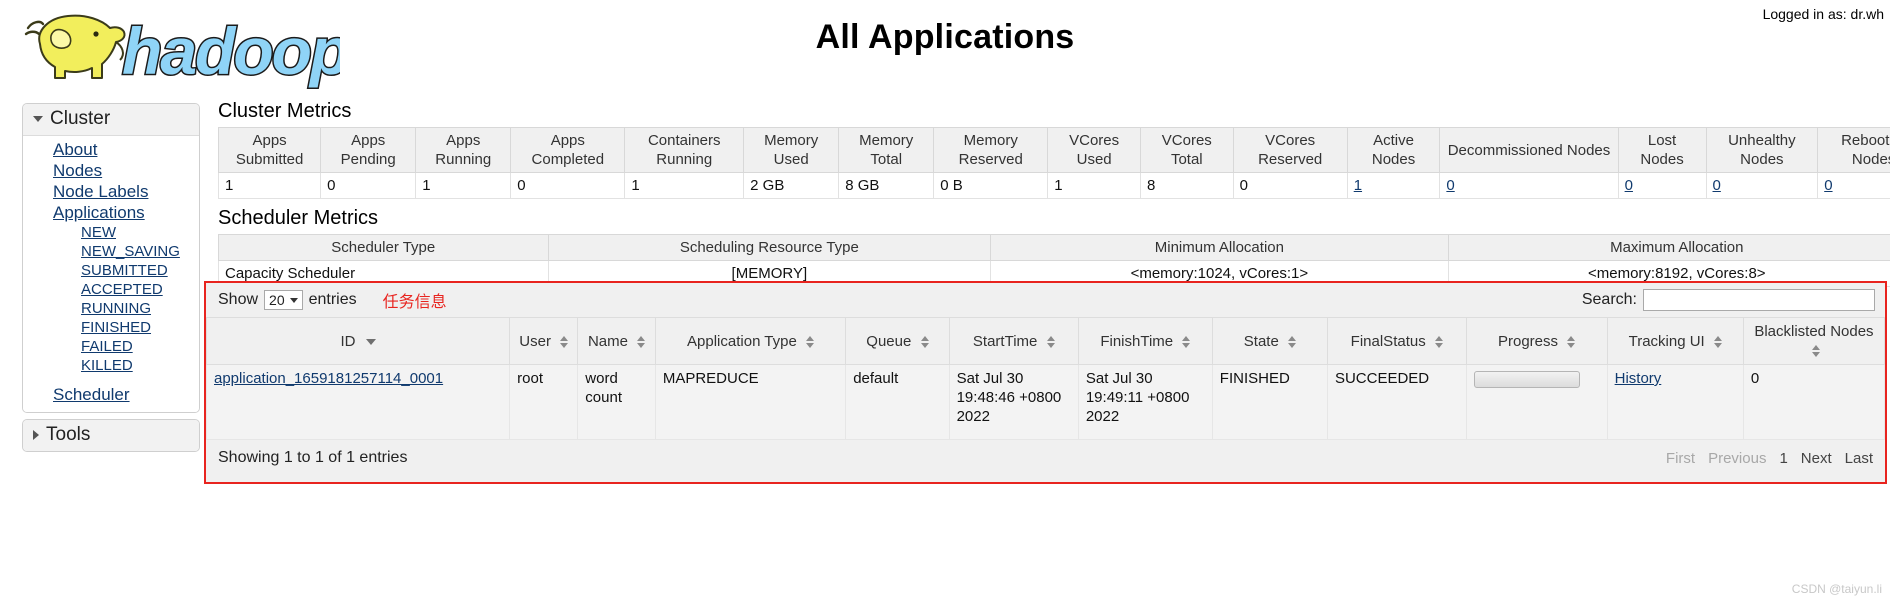 This screenshot has width=1890, height=598. What do you see at coordinates (111, 270) in the screenshot?
I see `sidebar-item-submitted: SUBMITTED` at bounding box center [111, 270].